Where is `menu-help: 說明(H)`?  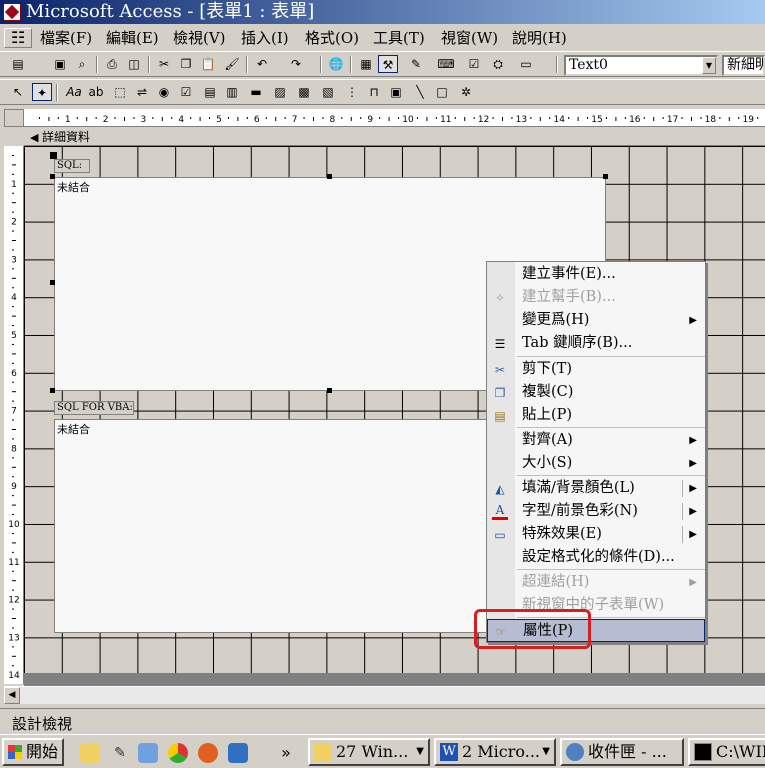
menu-help: 說明(H) is located at coordinates (539, 38).